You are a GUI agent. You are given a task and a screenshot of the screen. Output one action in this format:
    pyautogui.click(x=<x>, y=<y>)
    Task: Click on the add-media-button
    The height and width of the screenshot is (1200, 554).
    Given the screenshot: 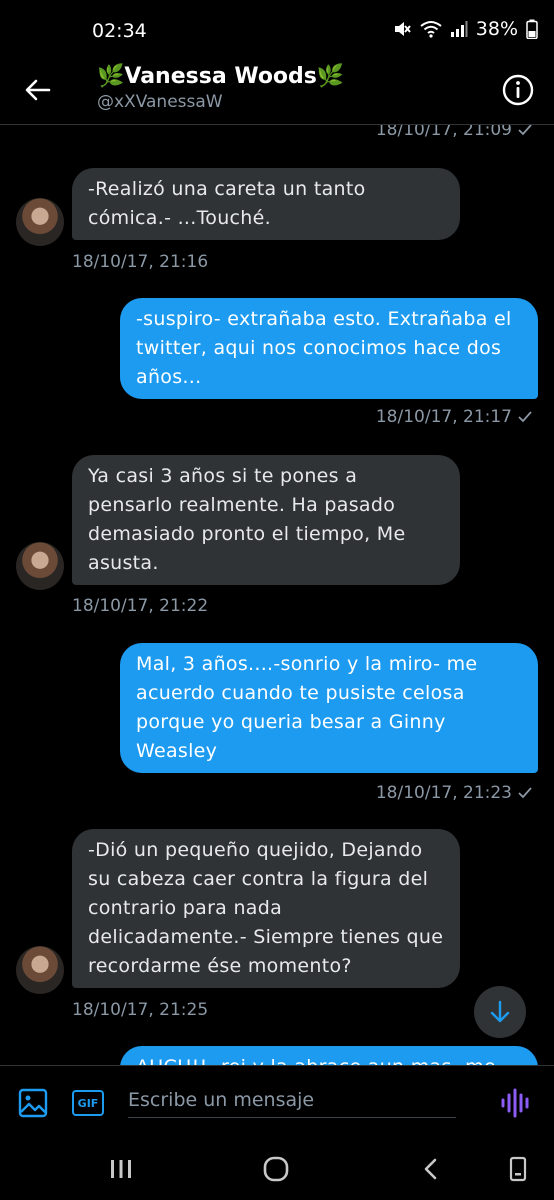 What is the action you would take?
    pyautogui.click(x=33, y=1103)
    